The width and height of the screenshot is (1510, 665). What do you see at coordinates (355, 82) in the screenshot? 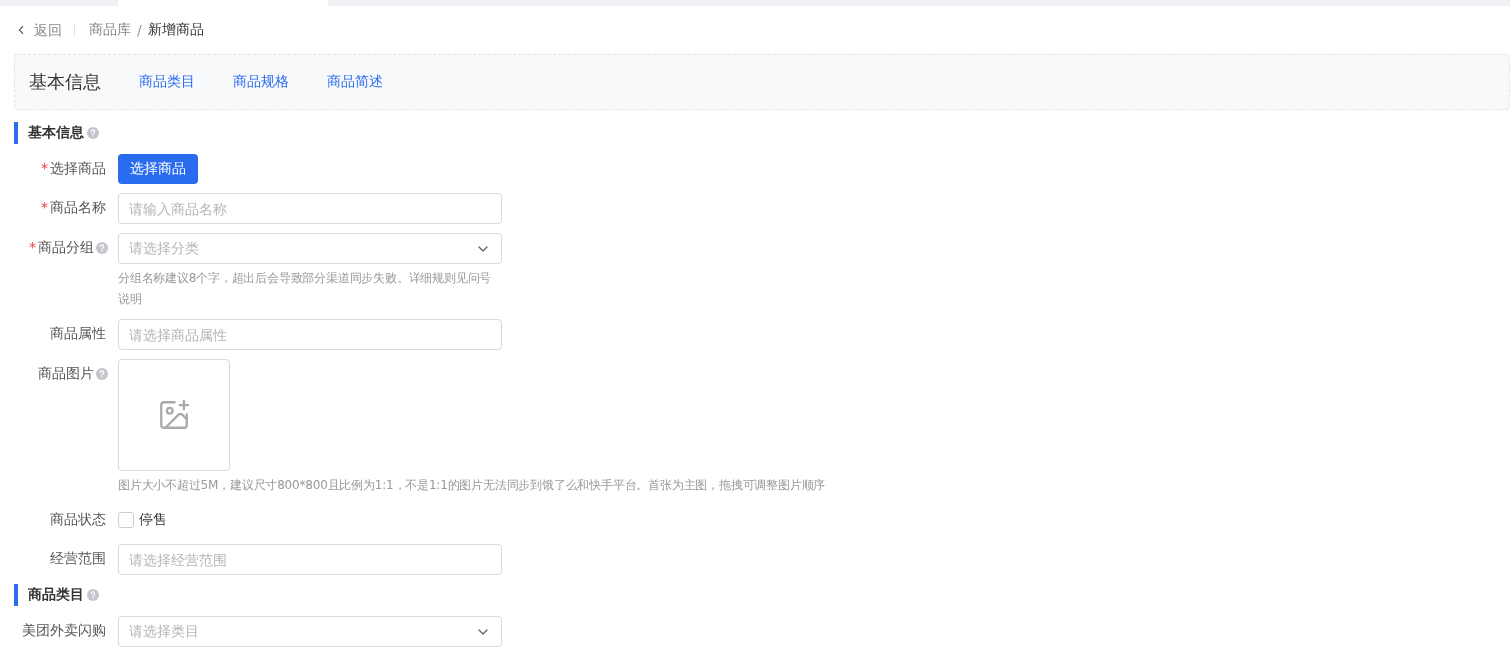
I see `anchor-tab: 商品简述` at bounding box center [355, 82].